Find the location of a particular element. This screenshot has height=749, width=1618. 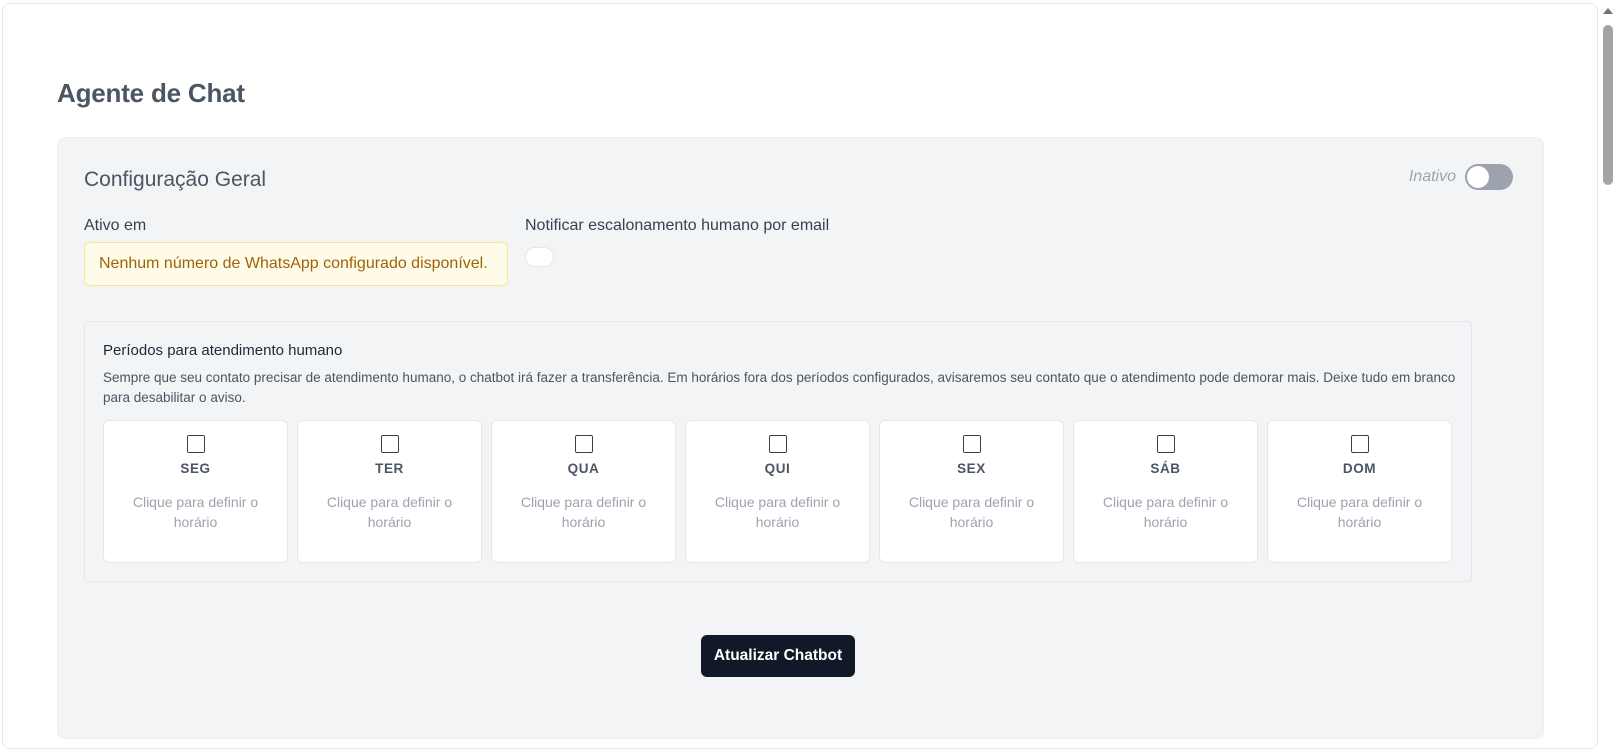

day-name: DOM is located at coordinates (1359, 468).